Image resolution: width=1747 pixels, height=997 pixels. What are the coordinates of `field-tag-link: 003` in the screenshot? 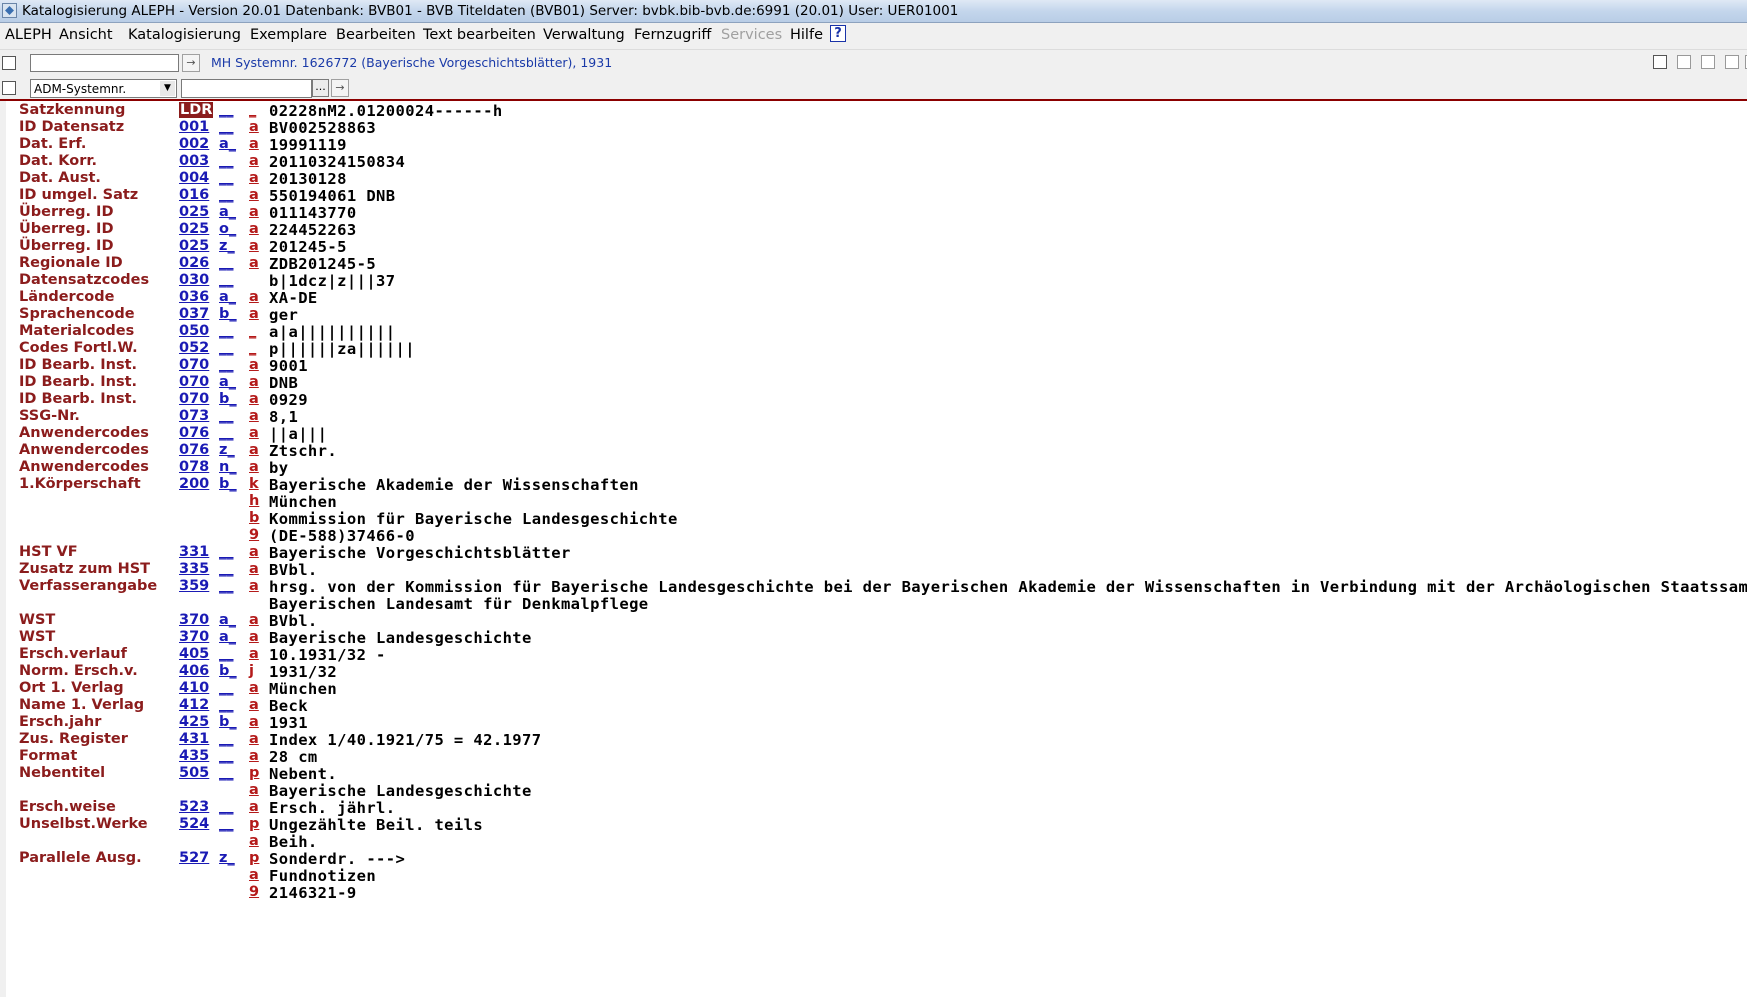 It's located at (194, 161).